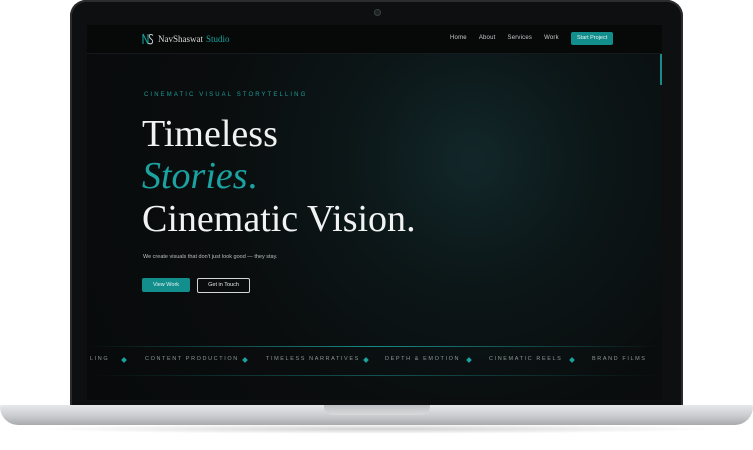  I want to click on laptop-opening-notch, so click(377, 410).